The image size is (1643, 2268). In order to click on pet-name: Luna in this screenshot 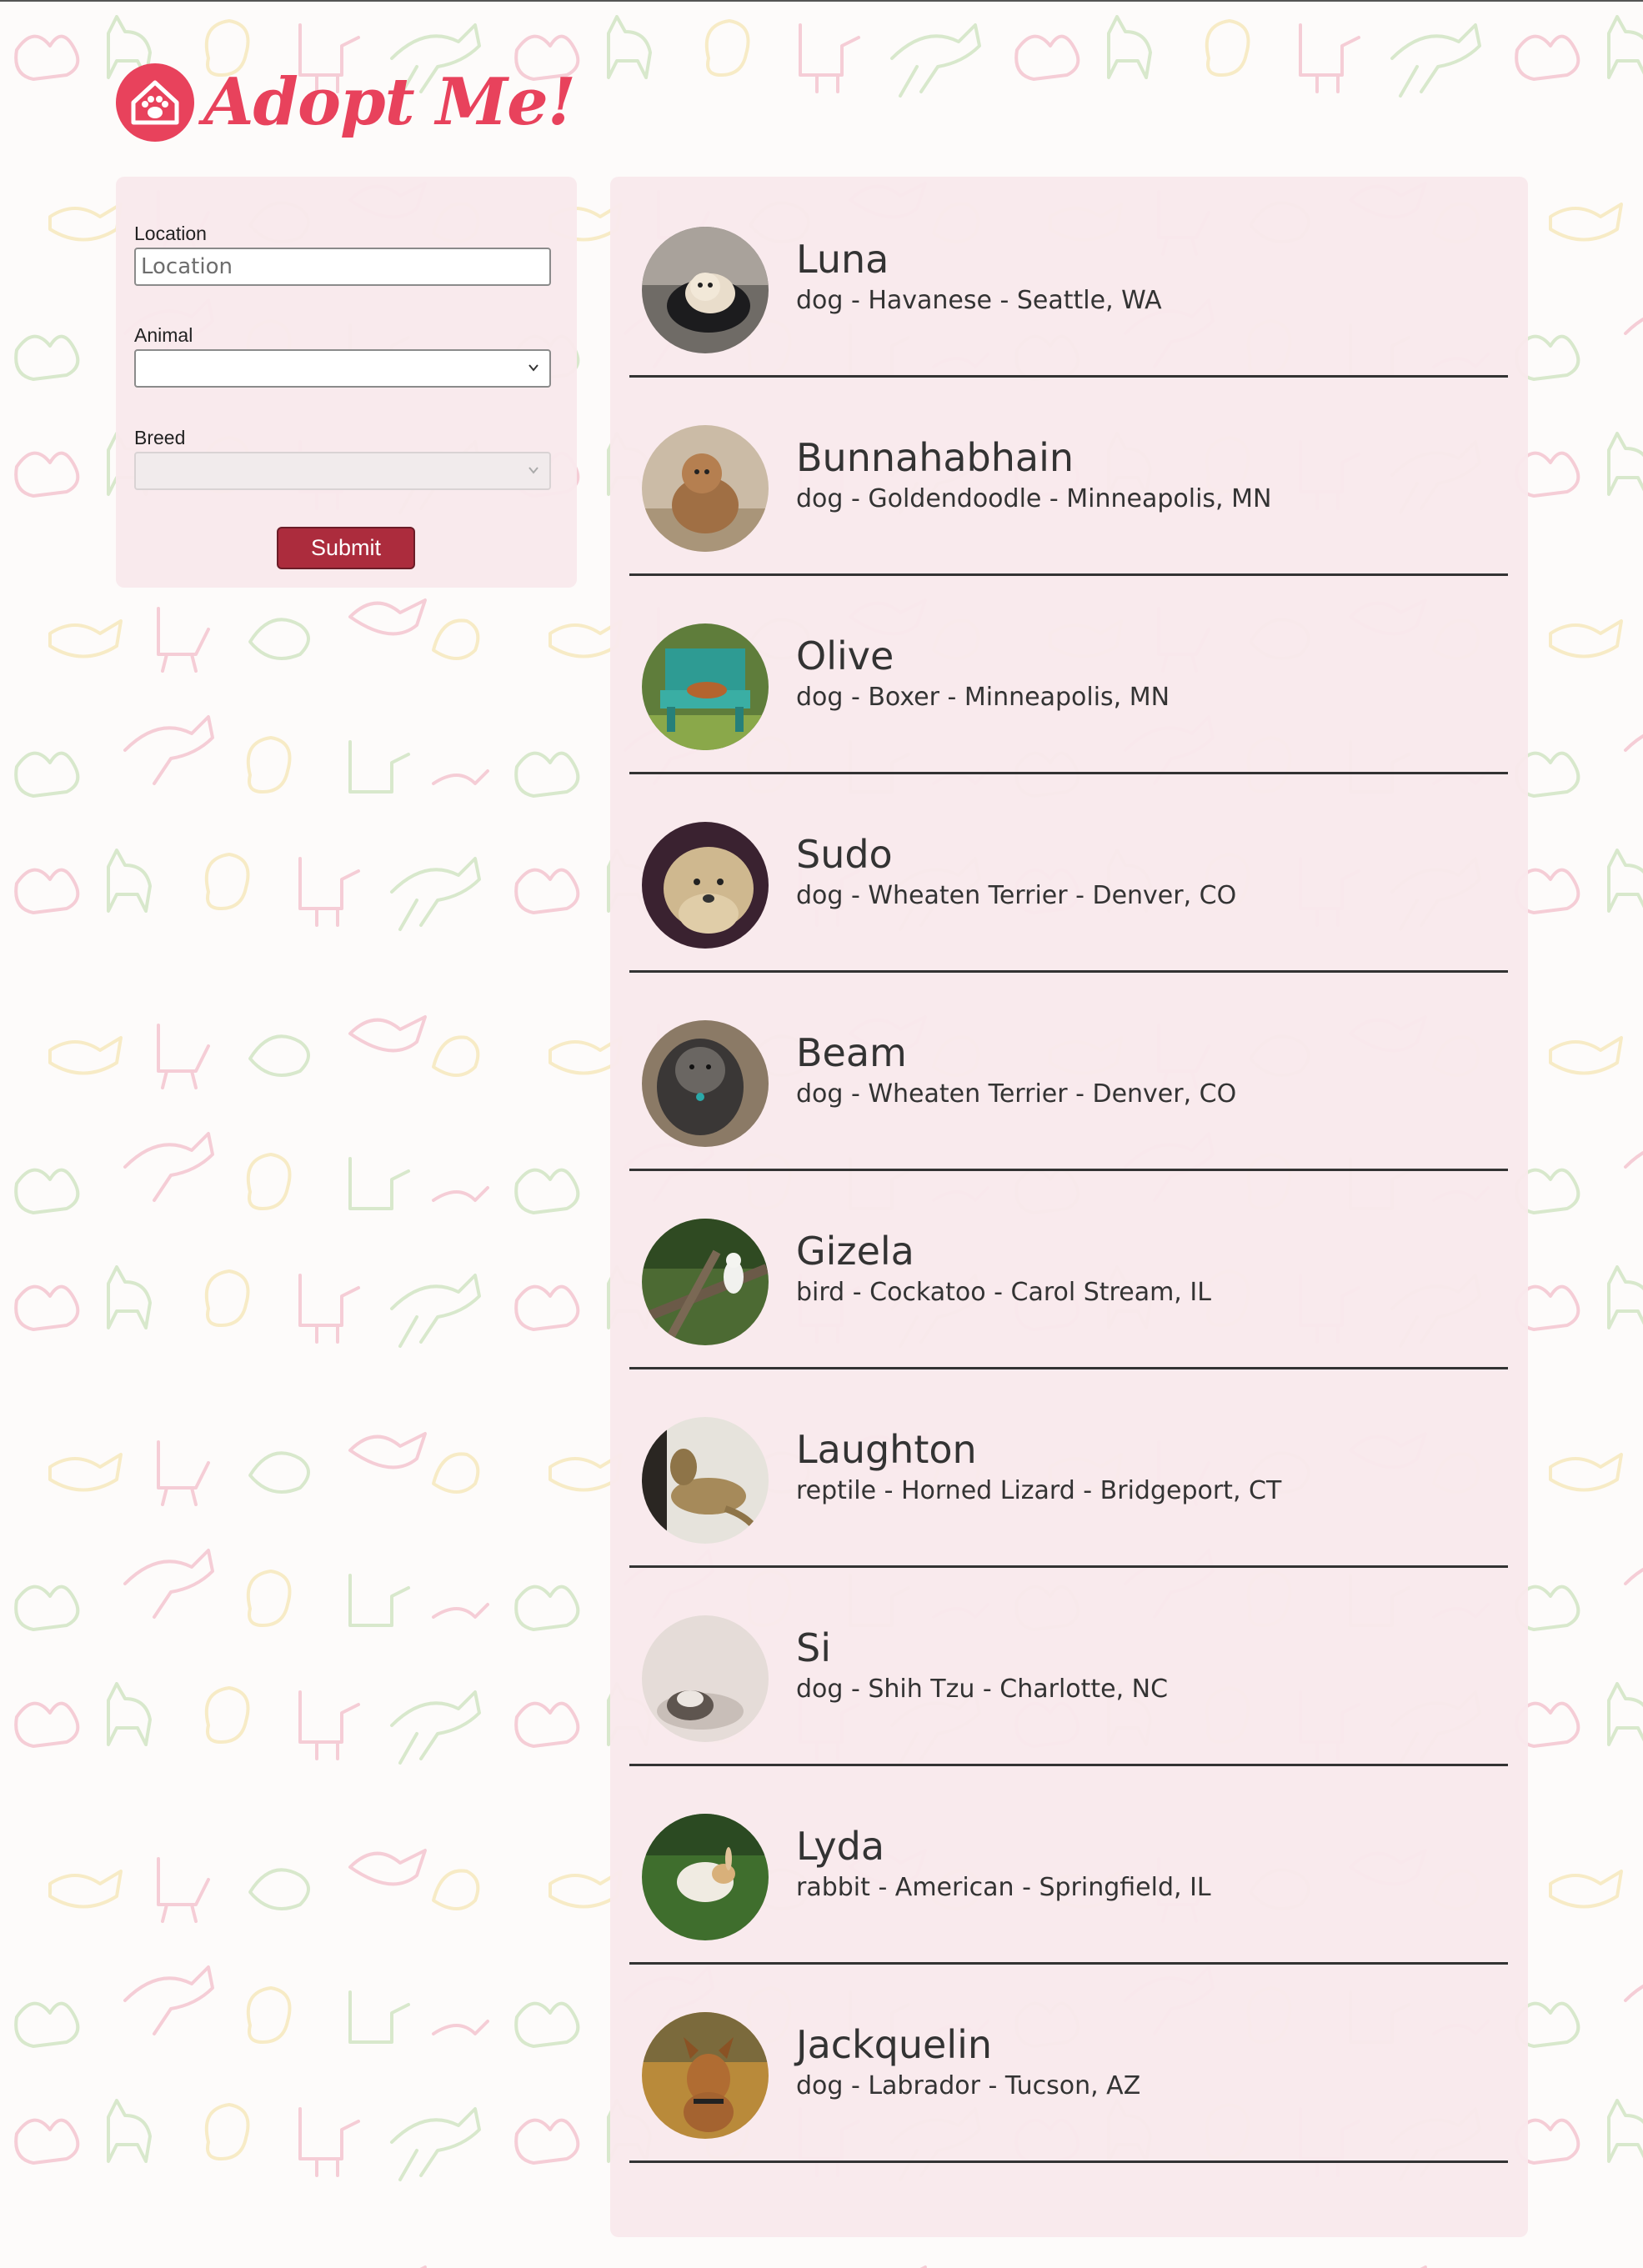, I will do `click(842, 259)`.